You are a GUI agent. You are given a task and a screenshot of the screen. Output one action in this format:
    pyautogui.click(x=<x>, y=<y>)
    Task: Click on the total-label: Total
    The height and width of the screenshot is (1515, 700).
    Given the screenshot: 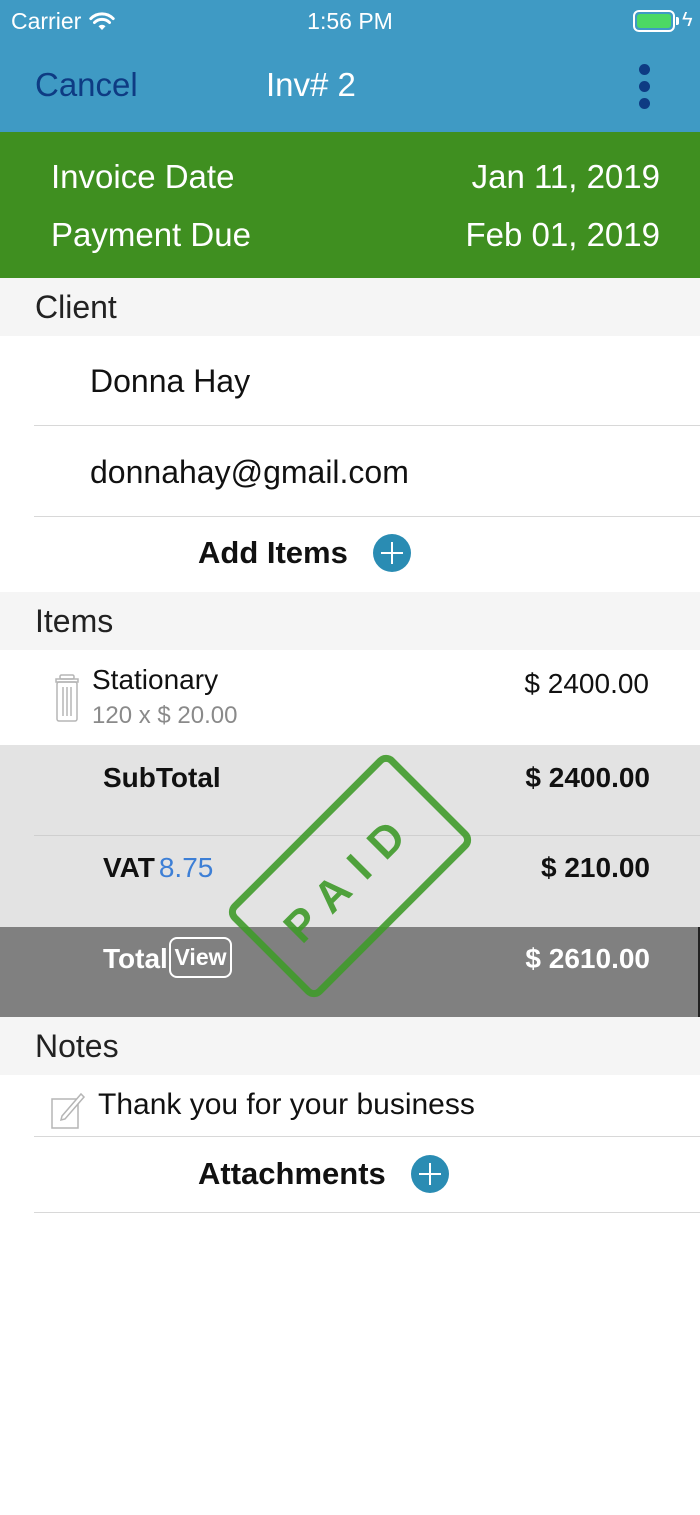 What is the action you would take?
    pyautogui.click(x=135, y=958)
    